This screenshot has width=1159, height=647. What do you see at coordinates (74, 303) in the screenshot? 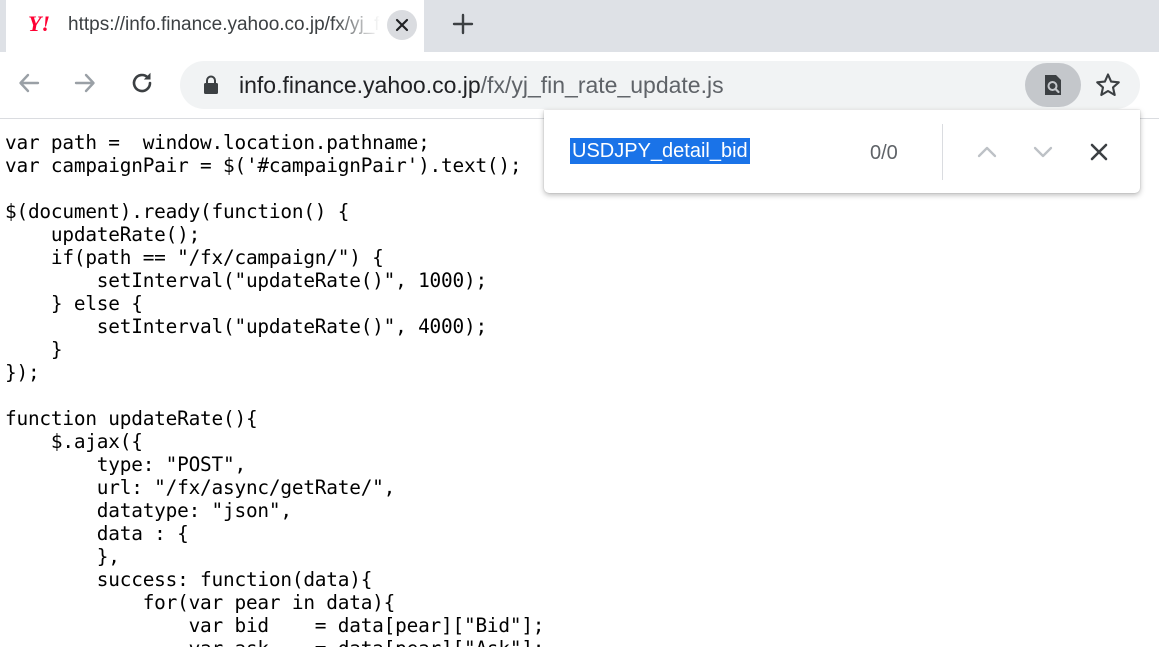
I see `code-line: } else {` at bounding box center [74, 303].